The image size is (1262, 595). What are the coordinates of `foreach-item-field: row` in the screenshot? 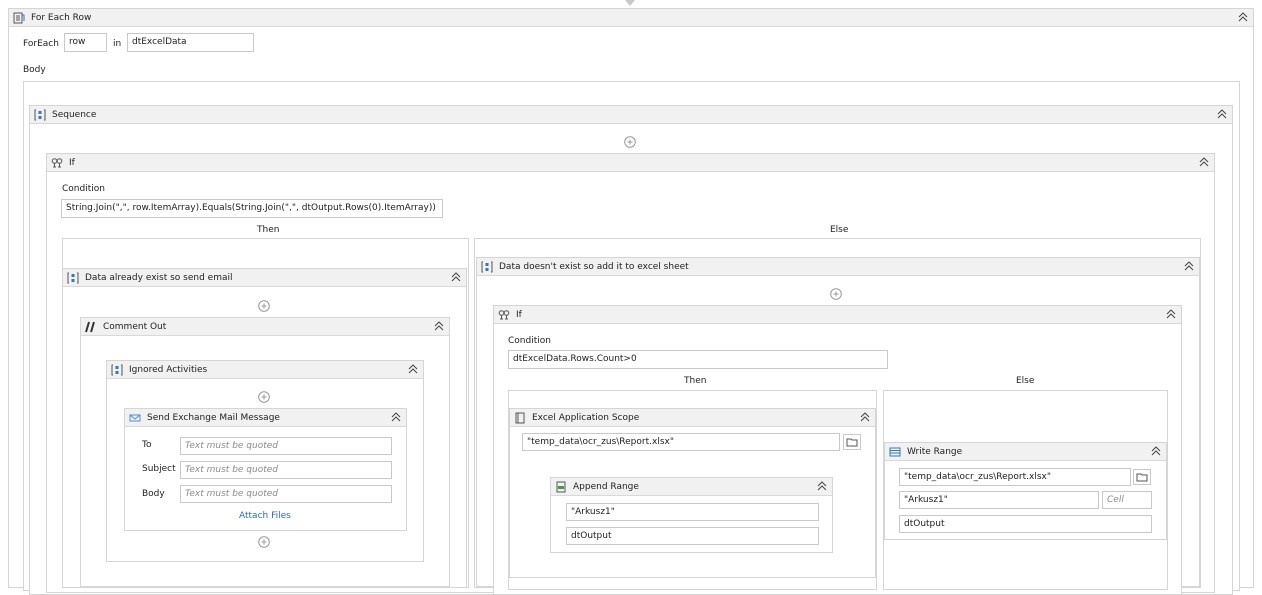 It's located at (85, 42).